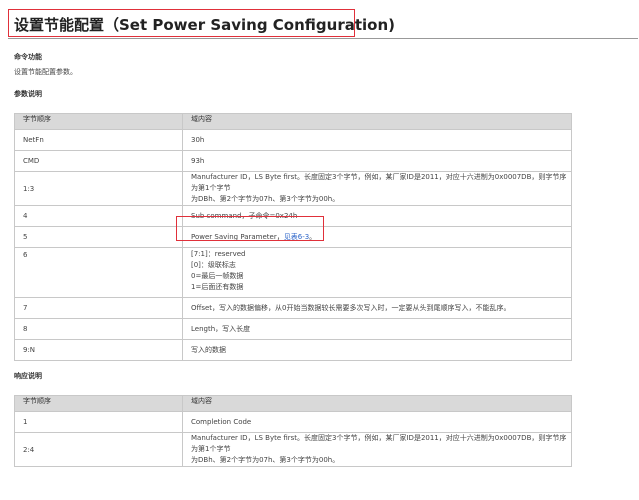  What do you see at coordinates (181, 23) in the screenshot?
I see `title-highlight-box` at bounding box center [181, 23].